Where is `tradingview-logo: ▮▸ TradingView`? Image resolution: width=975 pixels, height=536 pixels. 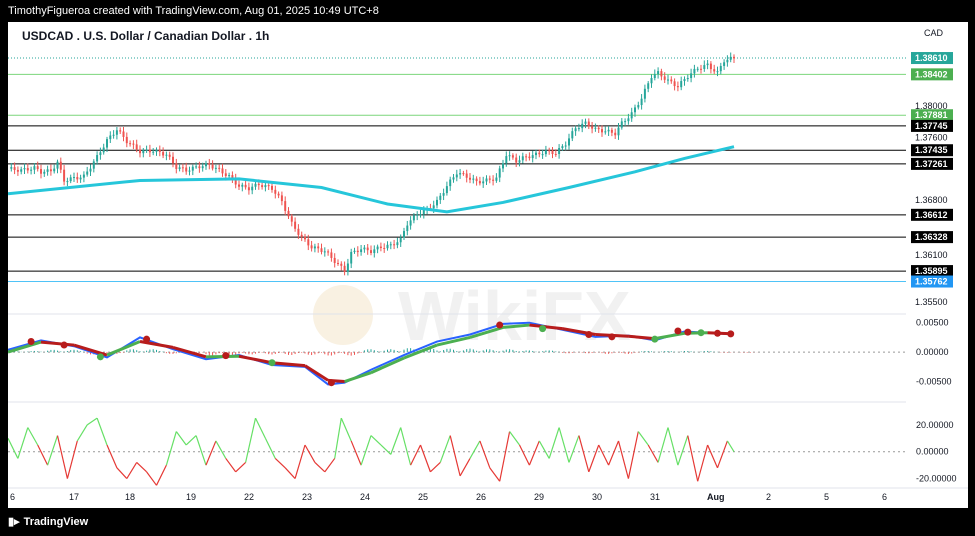 tradingview-logo: ▮▸ TradingView is located at coordinates (48, 522).